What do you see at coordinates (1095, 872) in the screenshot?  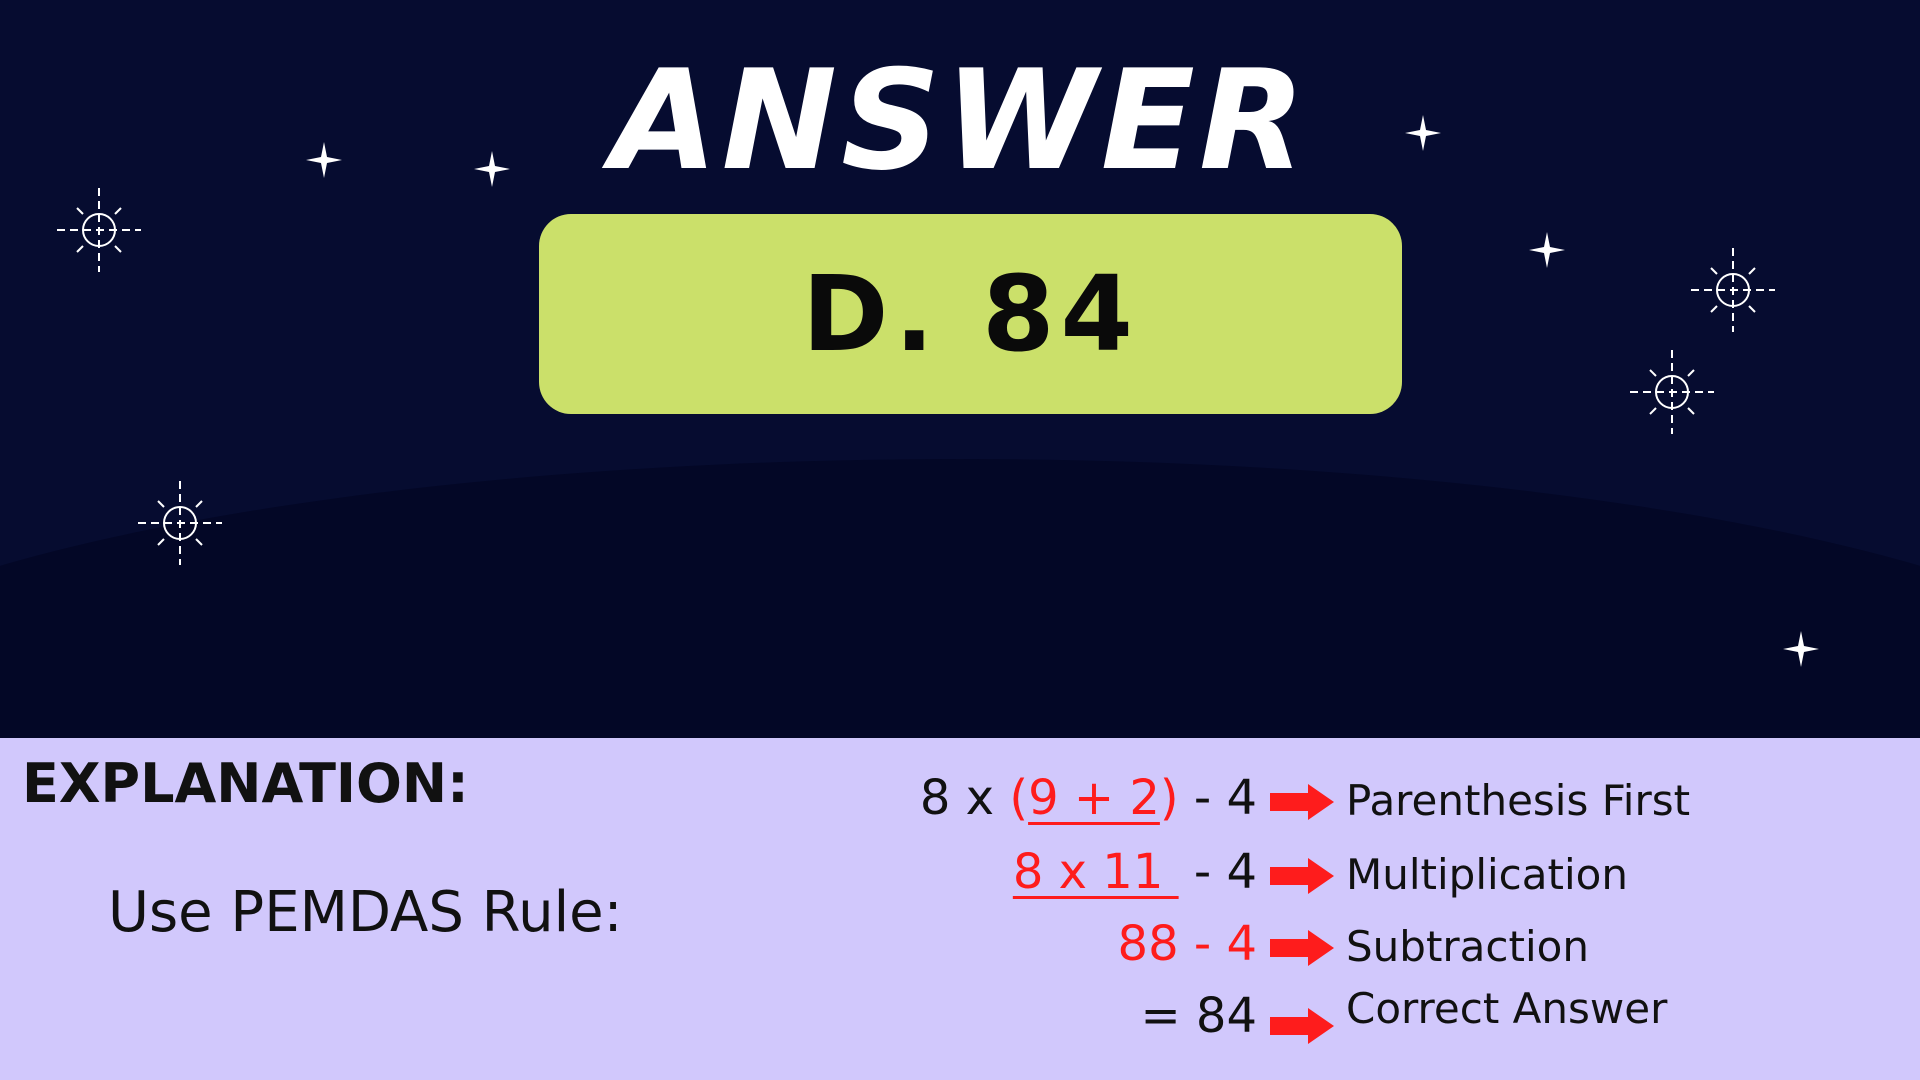 I see `eq-highlight: 8 x 11` at bounding box center [1095, 872].